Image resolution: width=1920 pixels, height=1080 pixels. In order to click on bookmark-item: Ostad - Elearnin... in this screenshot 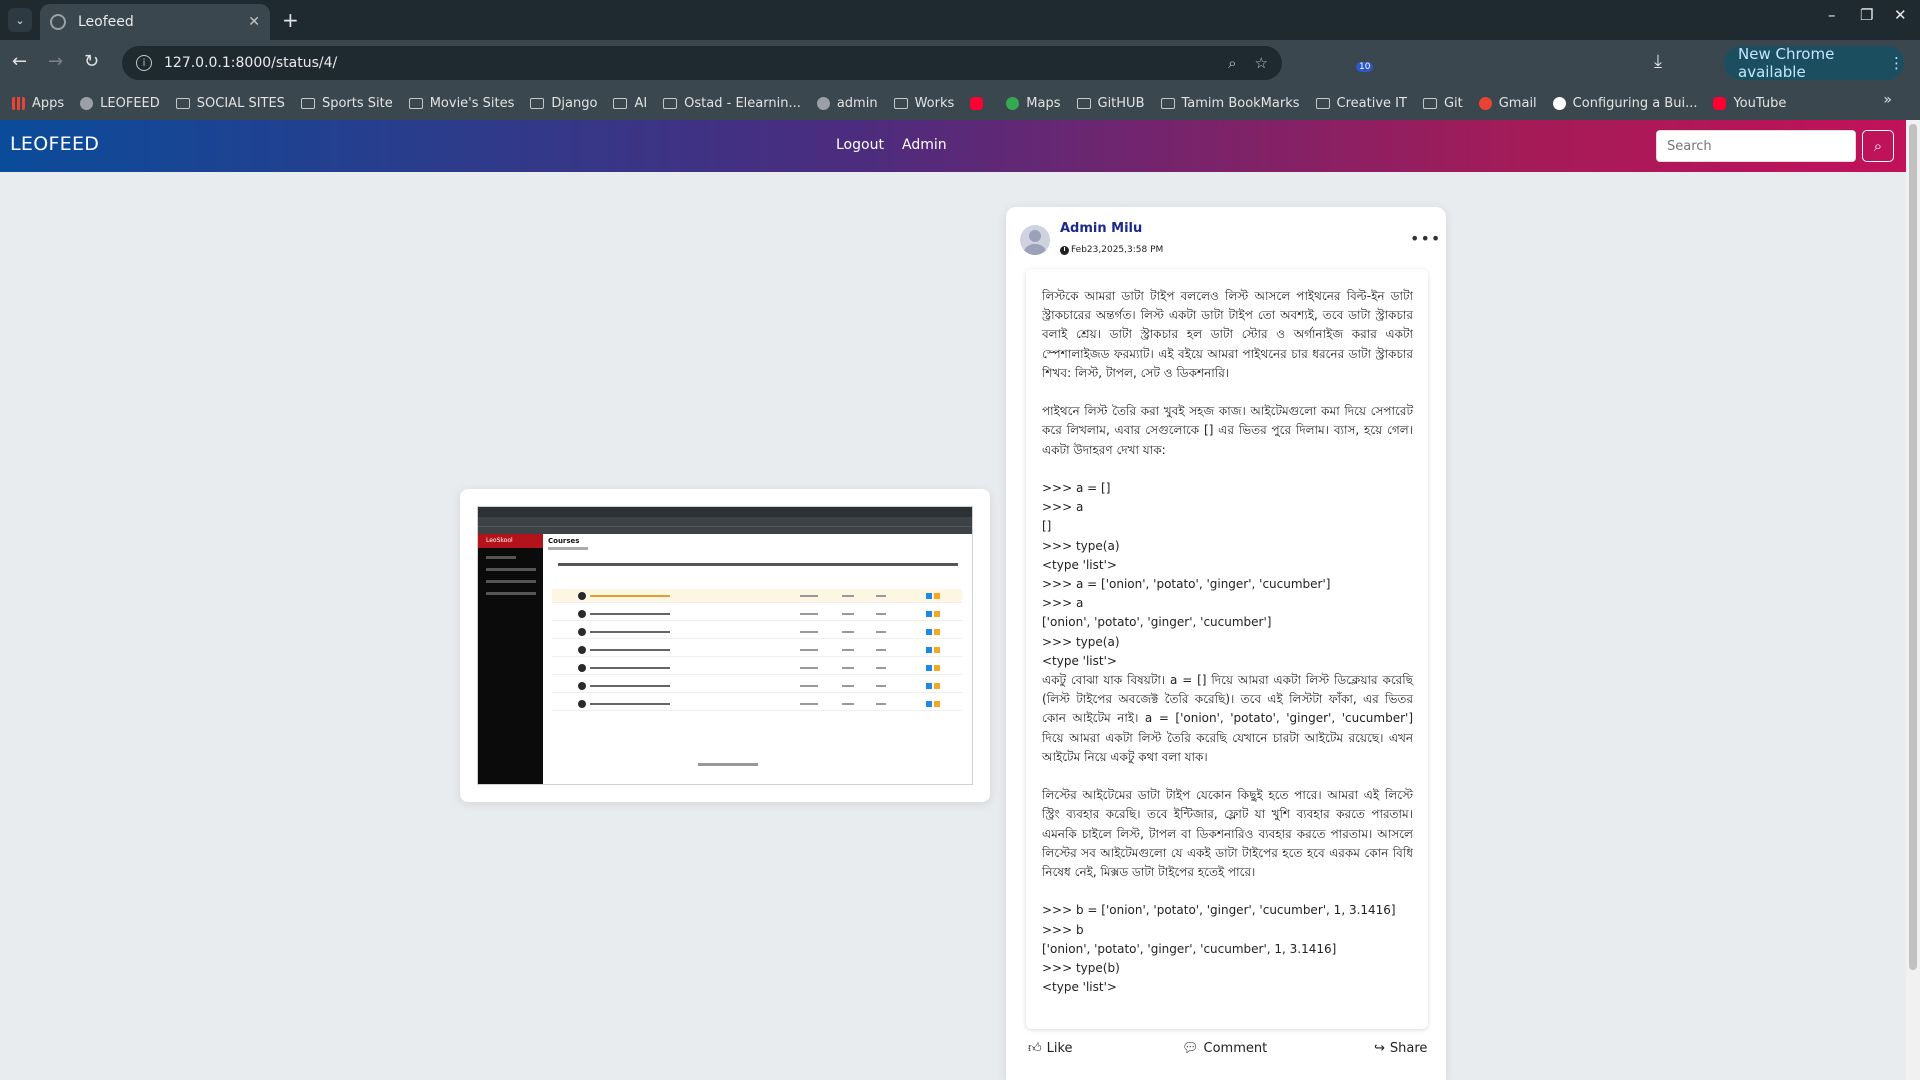, I will do `click(732, 103)`.